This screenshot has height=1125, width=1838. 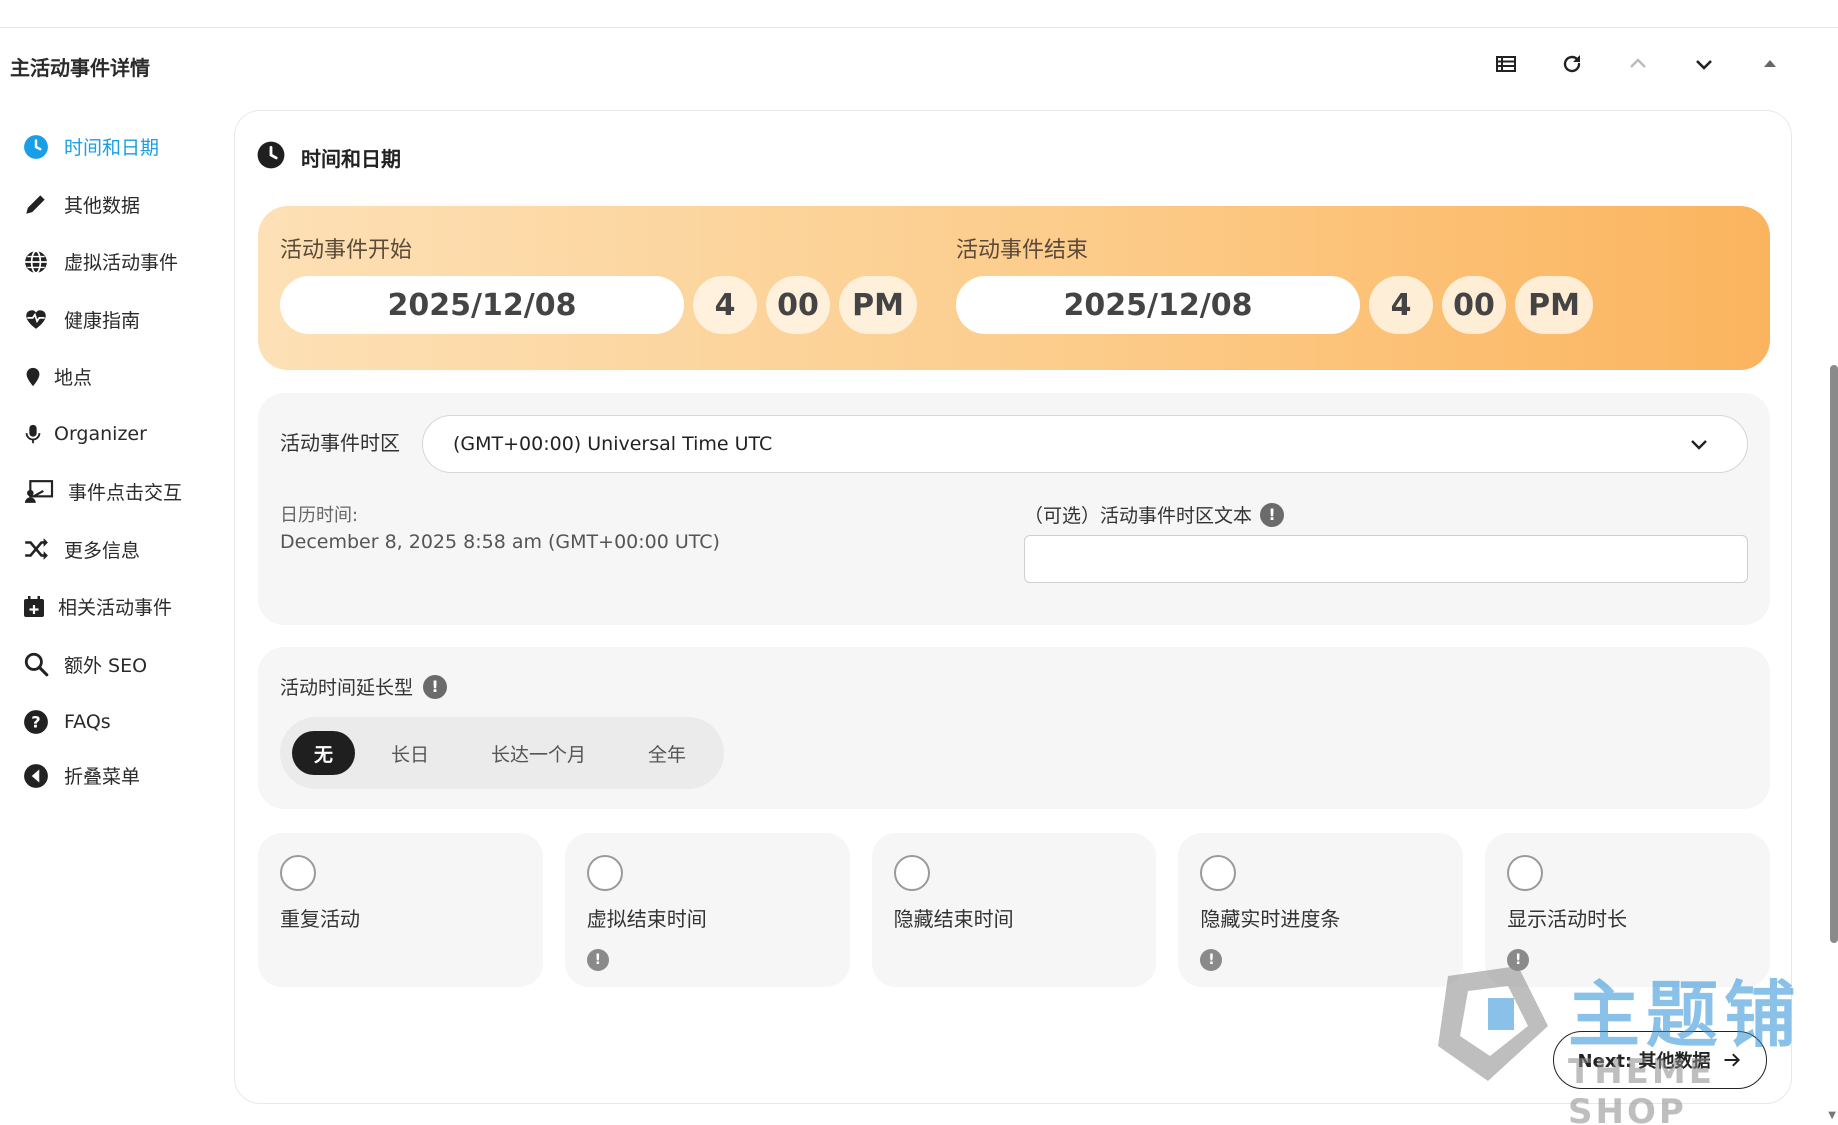 I want to click on globe-icon, so click(x=36, y=262).